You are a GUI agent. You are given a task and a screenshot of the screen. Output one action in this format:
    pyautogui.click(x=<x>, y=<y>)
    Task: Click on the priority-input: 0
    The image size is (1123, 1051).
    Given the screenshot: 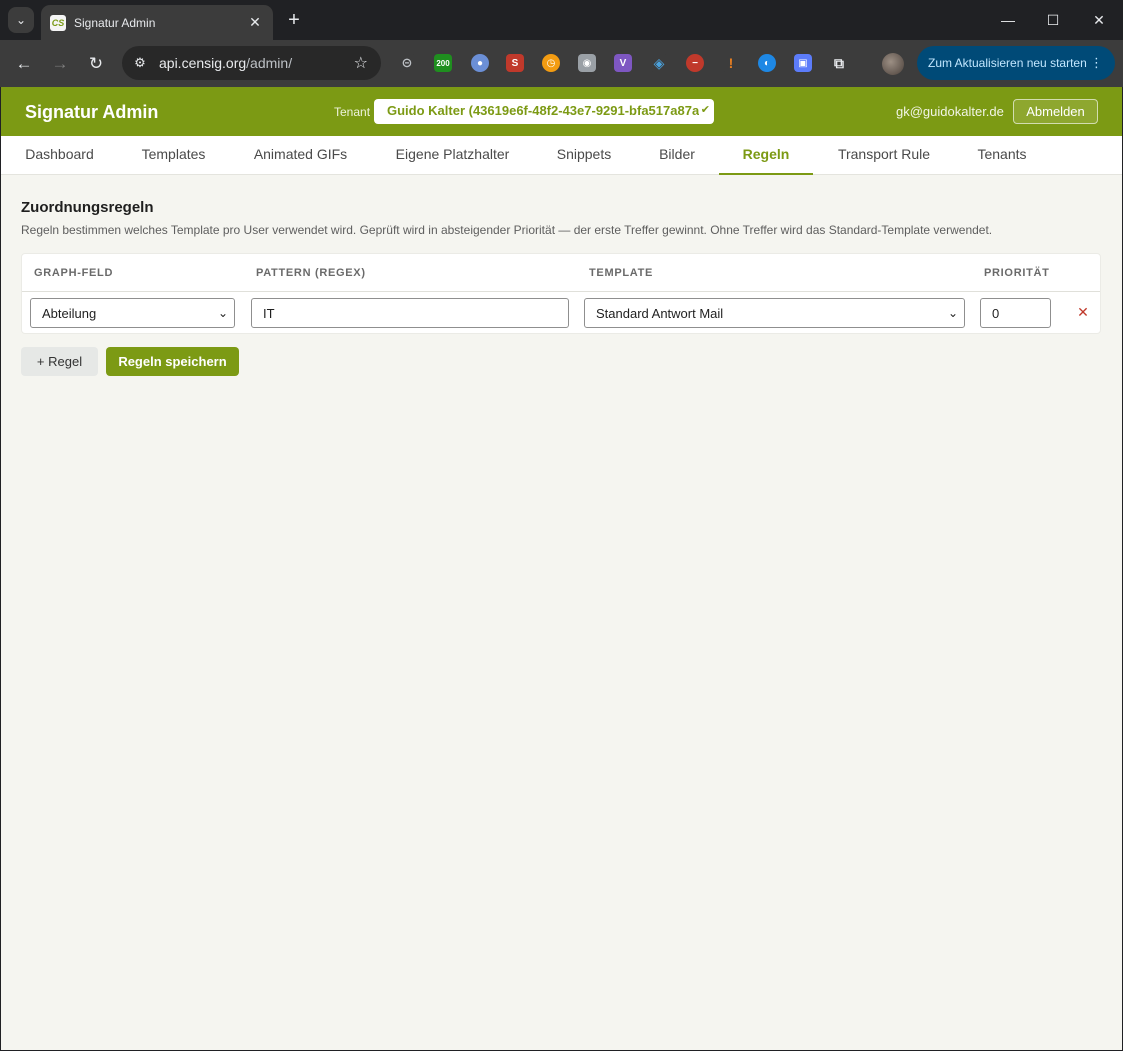 What is the action you would take?
    pyautogui.click(x=1015, y=313)
    